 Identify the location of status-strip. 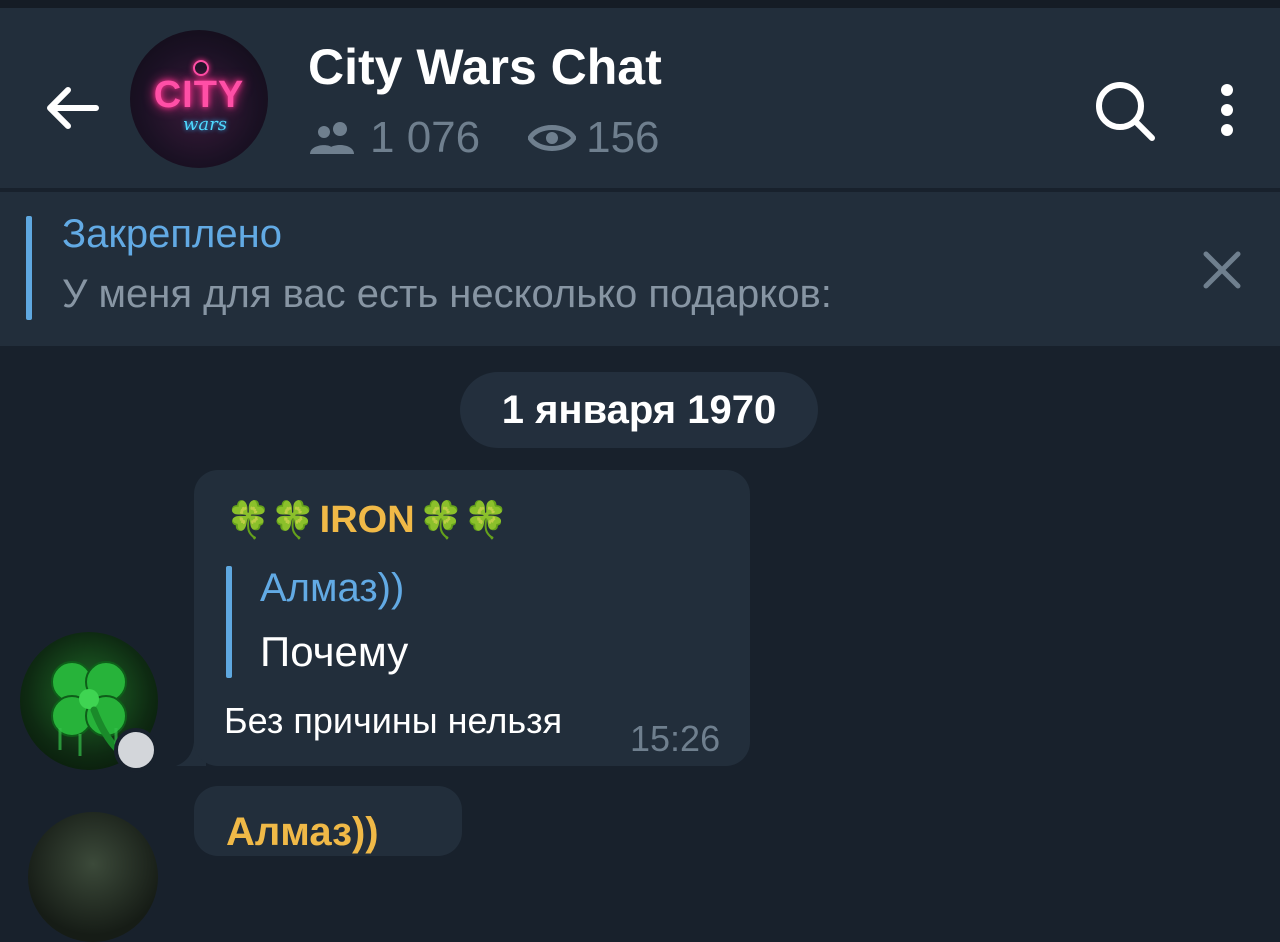
(640, 4).